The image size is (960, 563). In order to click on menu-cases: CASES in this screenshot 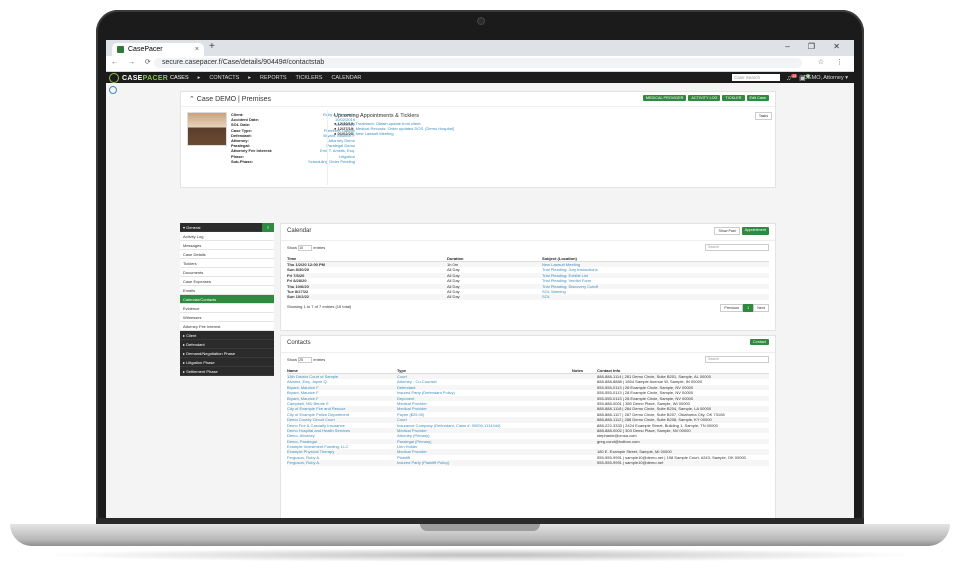, I will do `click(179, 78)`.